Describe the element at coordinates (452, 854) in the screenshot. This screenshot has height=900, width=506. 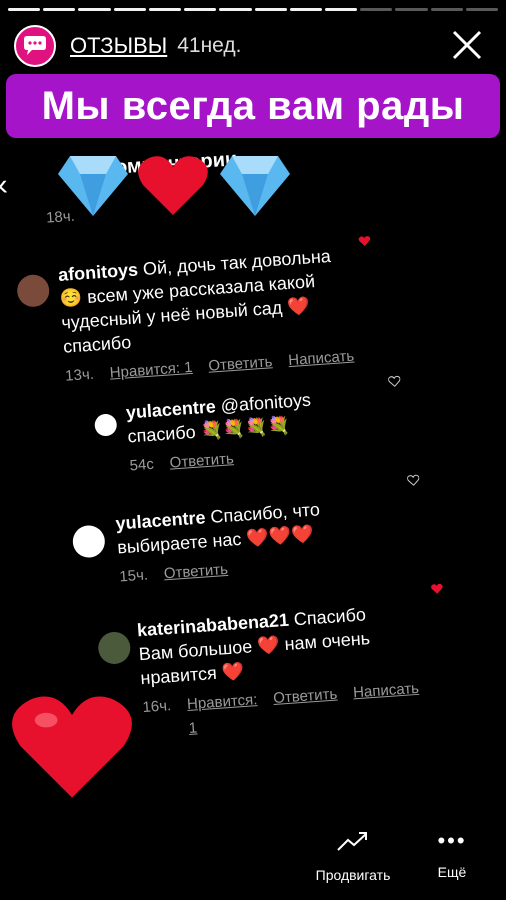
I see `more-button: ••• Ещё` at that location.